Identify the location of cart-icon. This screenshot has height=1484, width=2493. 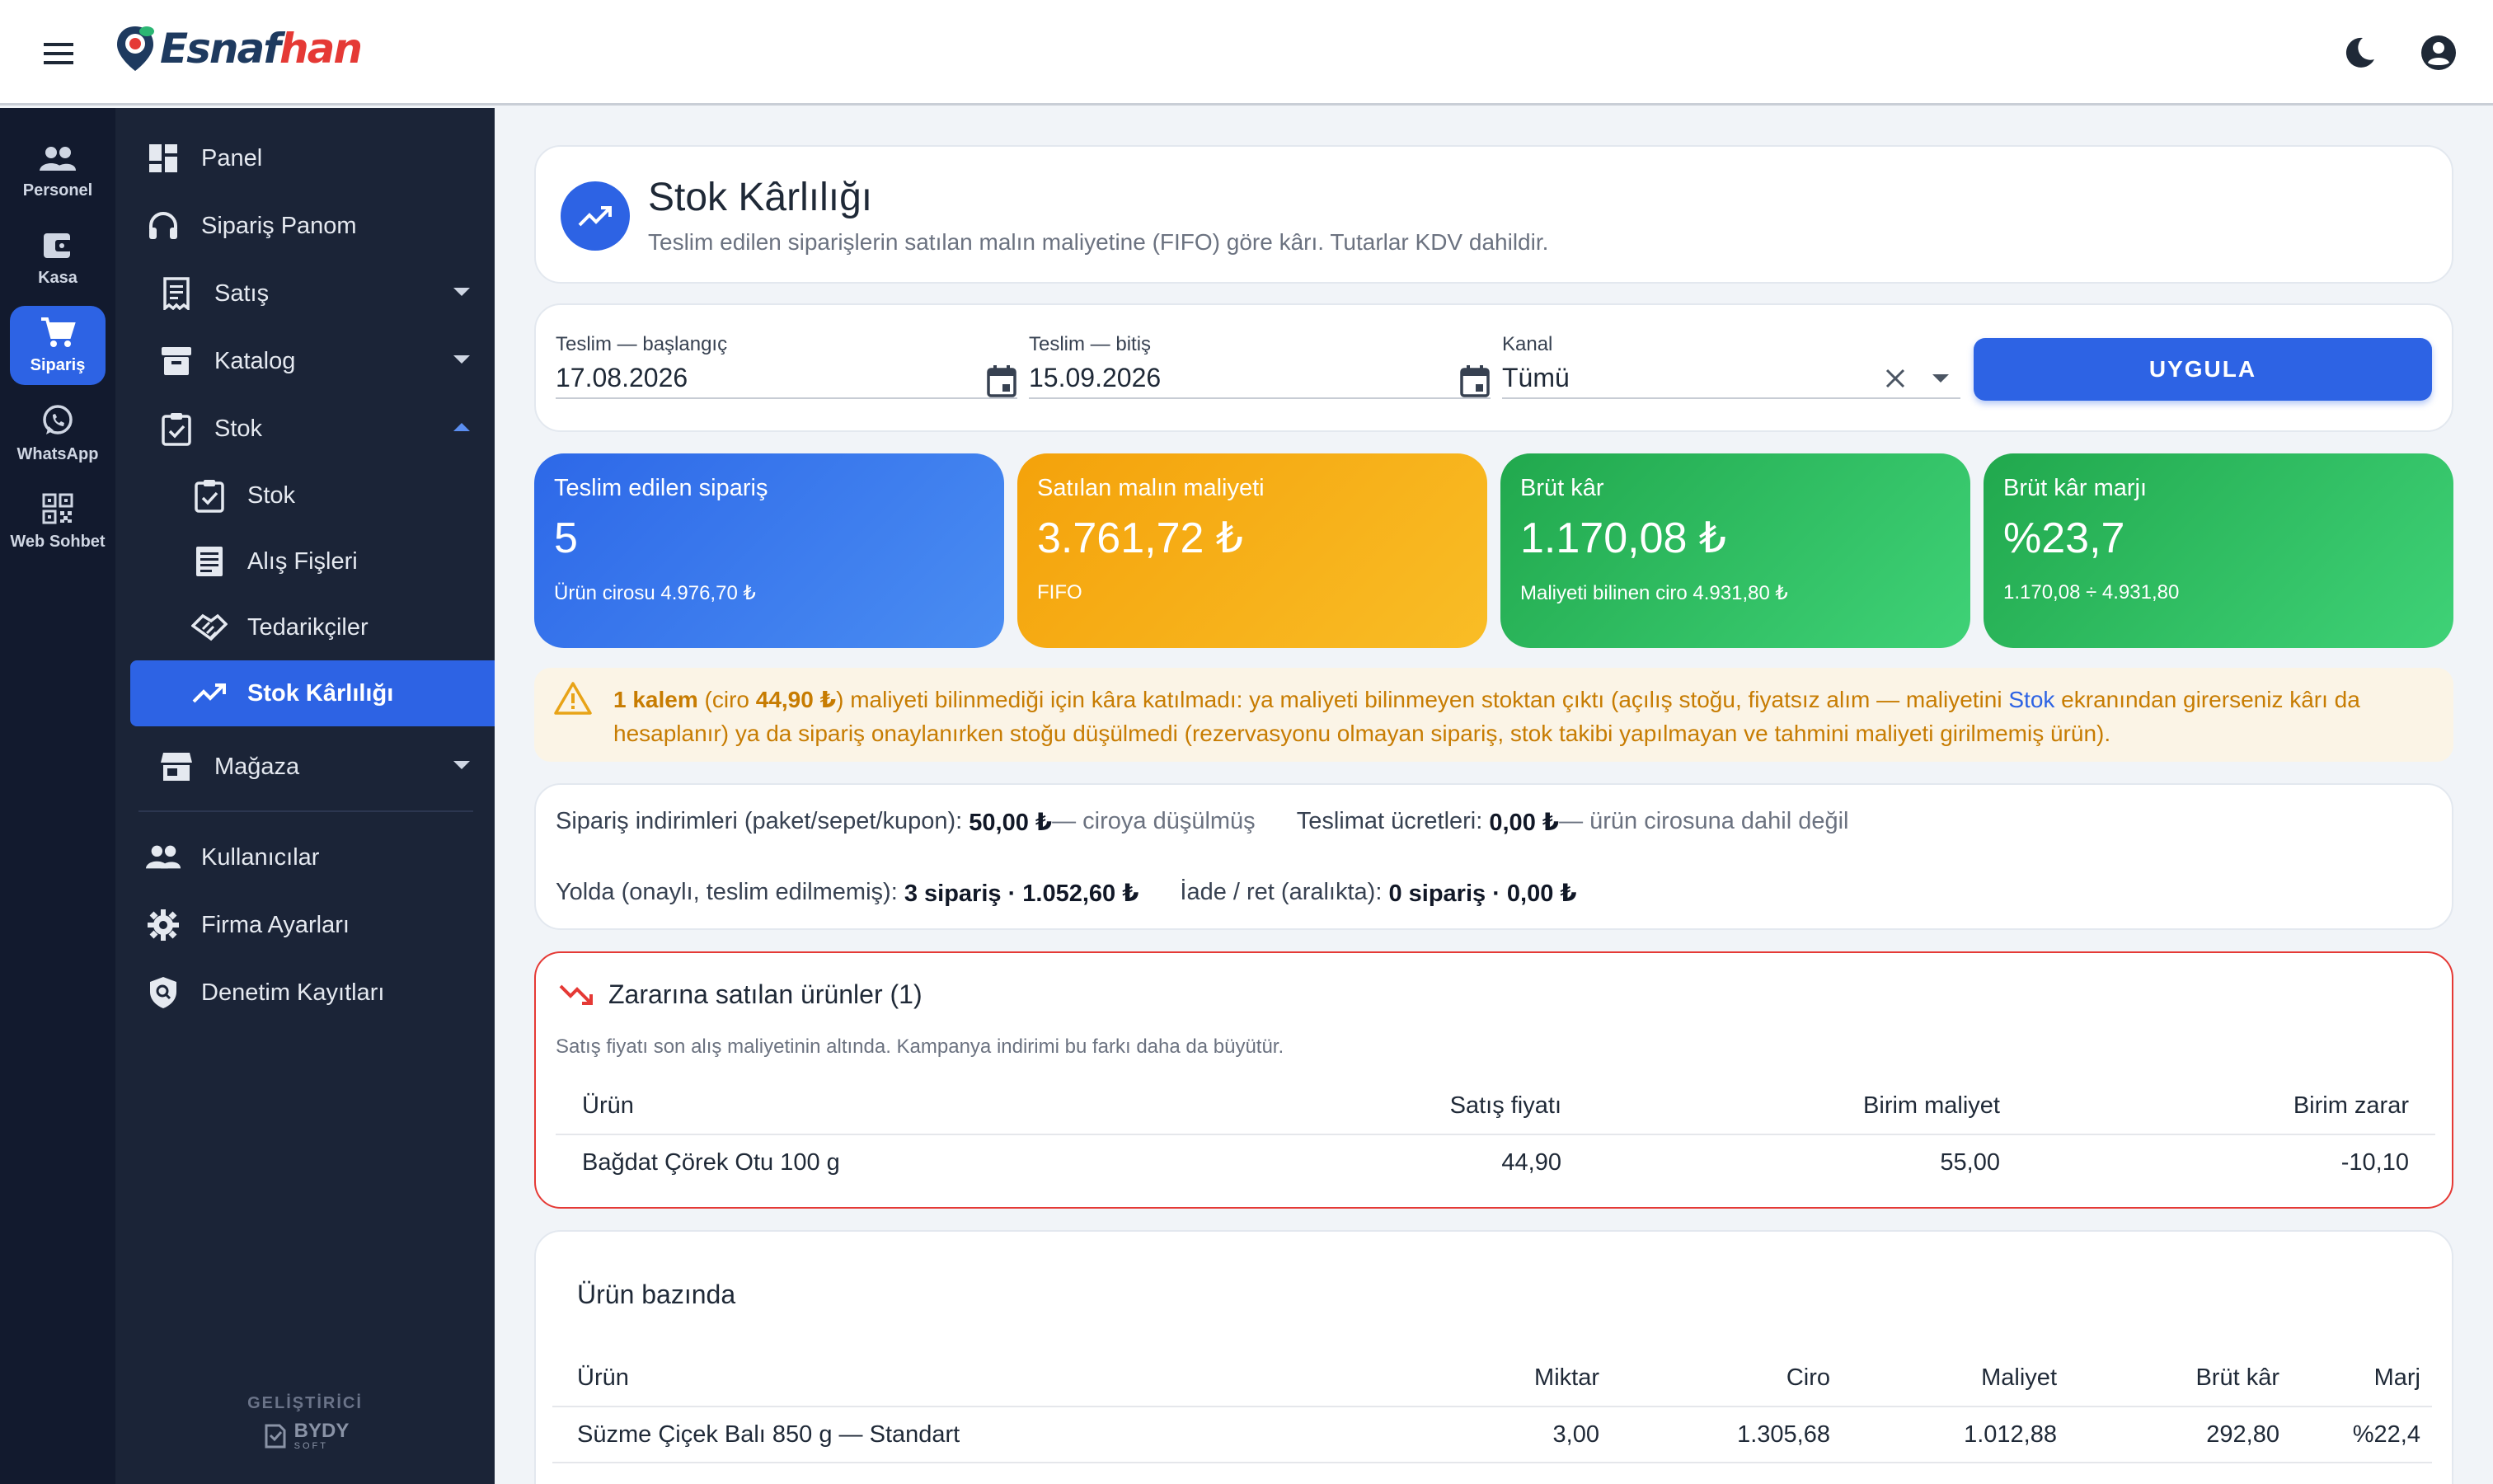
(58, 332).